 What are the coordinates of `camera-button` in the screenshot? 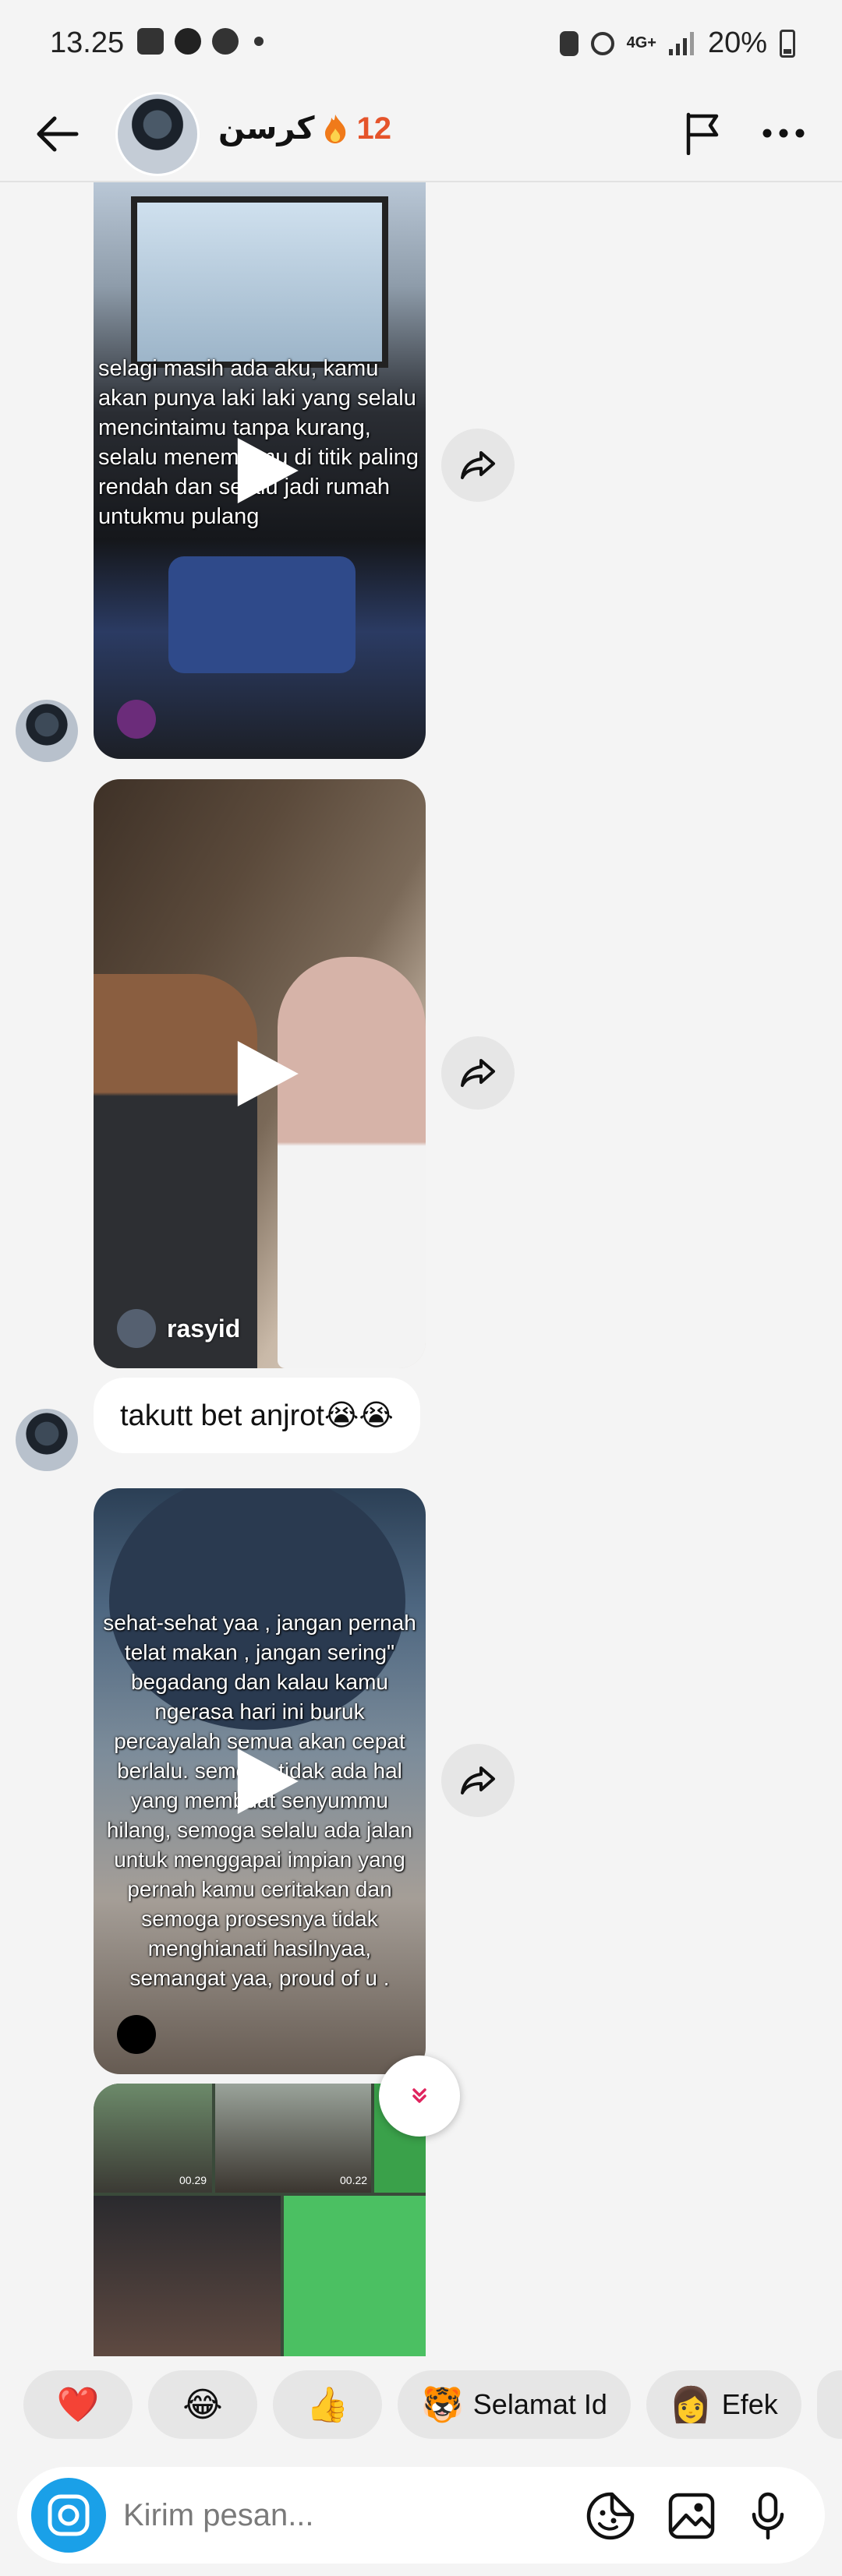 It's located at (69, 2515).